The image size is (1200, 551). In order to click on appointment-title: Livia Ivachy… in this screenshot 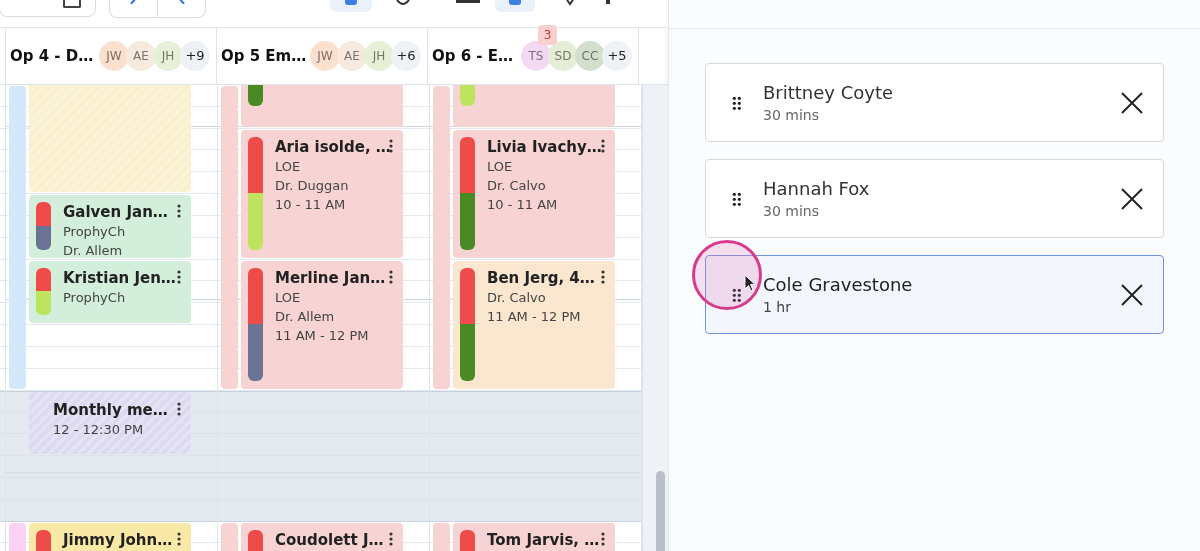, I will do `click(544, 146)`.